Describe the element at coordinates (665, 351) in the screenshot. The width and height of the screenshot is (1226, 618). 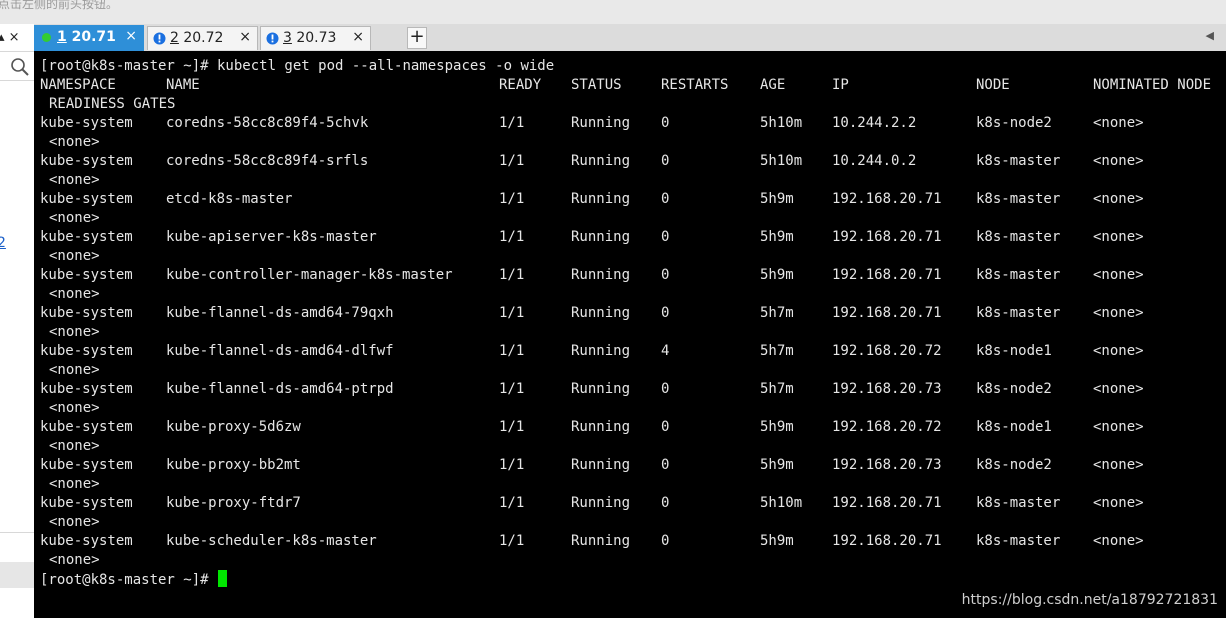
I see `cell-restarts: 4` at that location.